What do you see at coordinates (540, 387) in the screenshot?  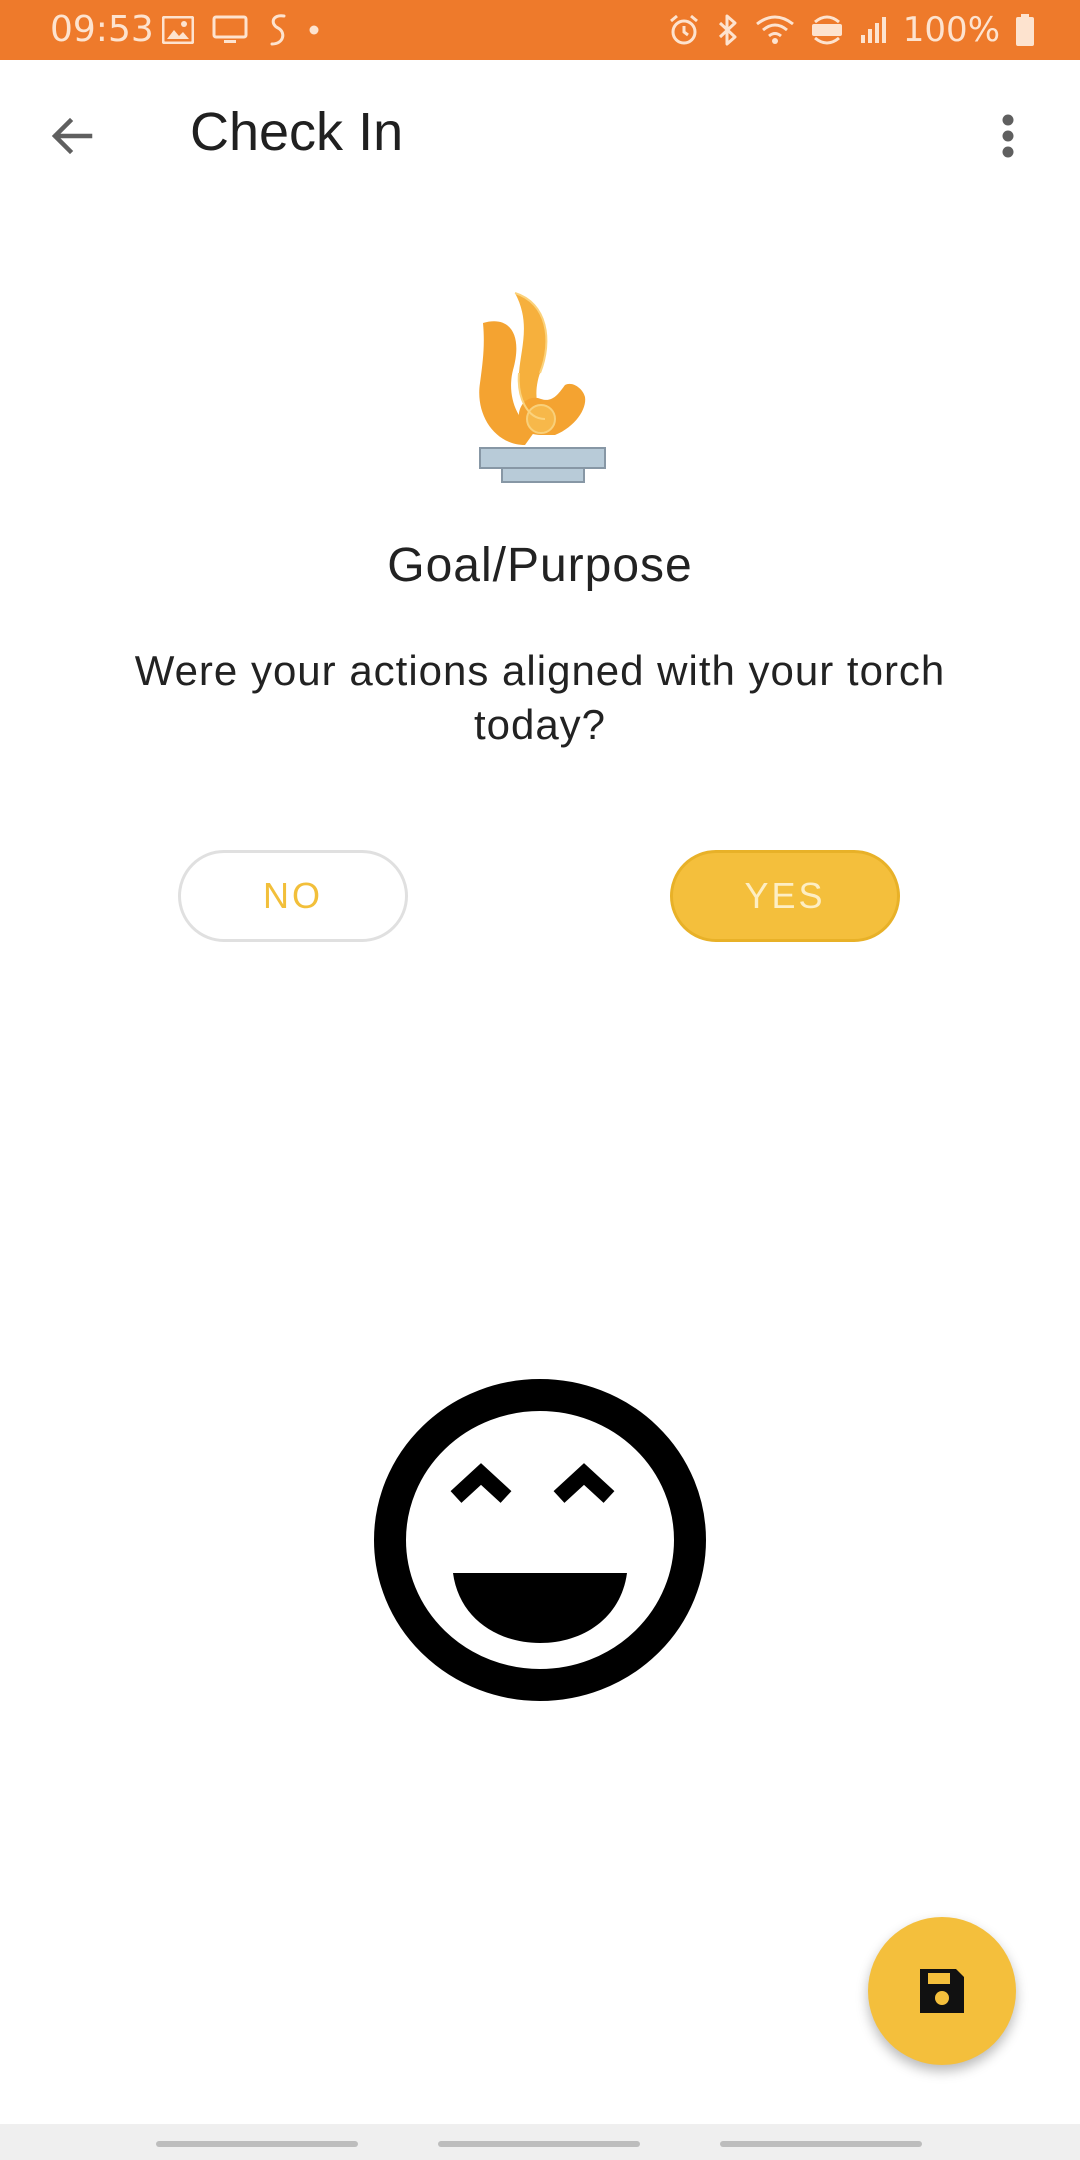 I see `torch-icon` at bounding box center [540, 387].